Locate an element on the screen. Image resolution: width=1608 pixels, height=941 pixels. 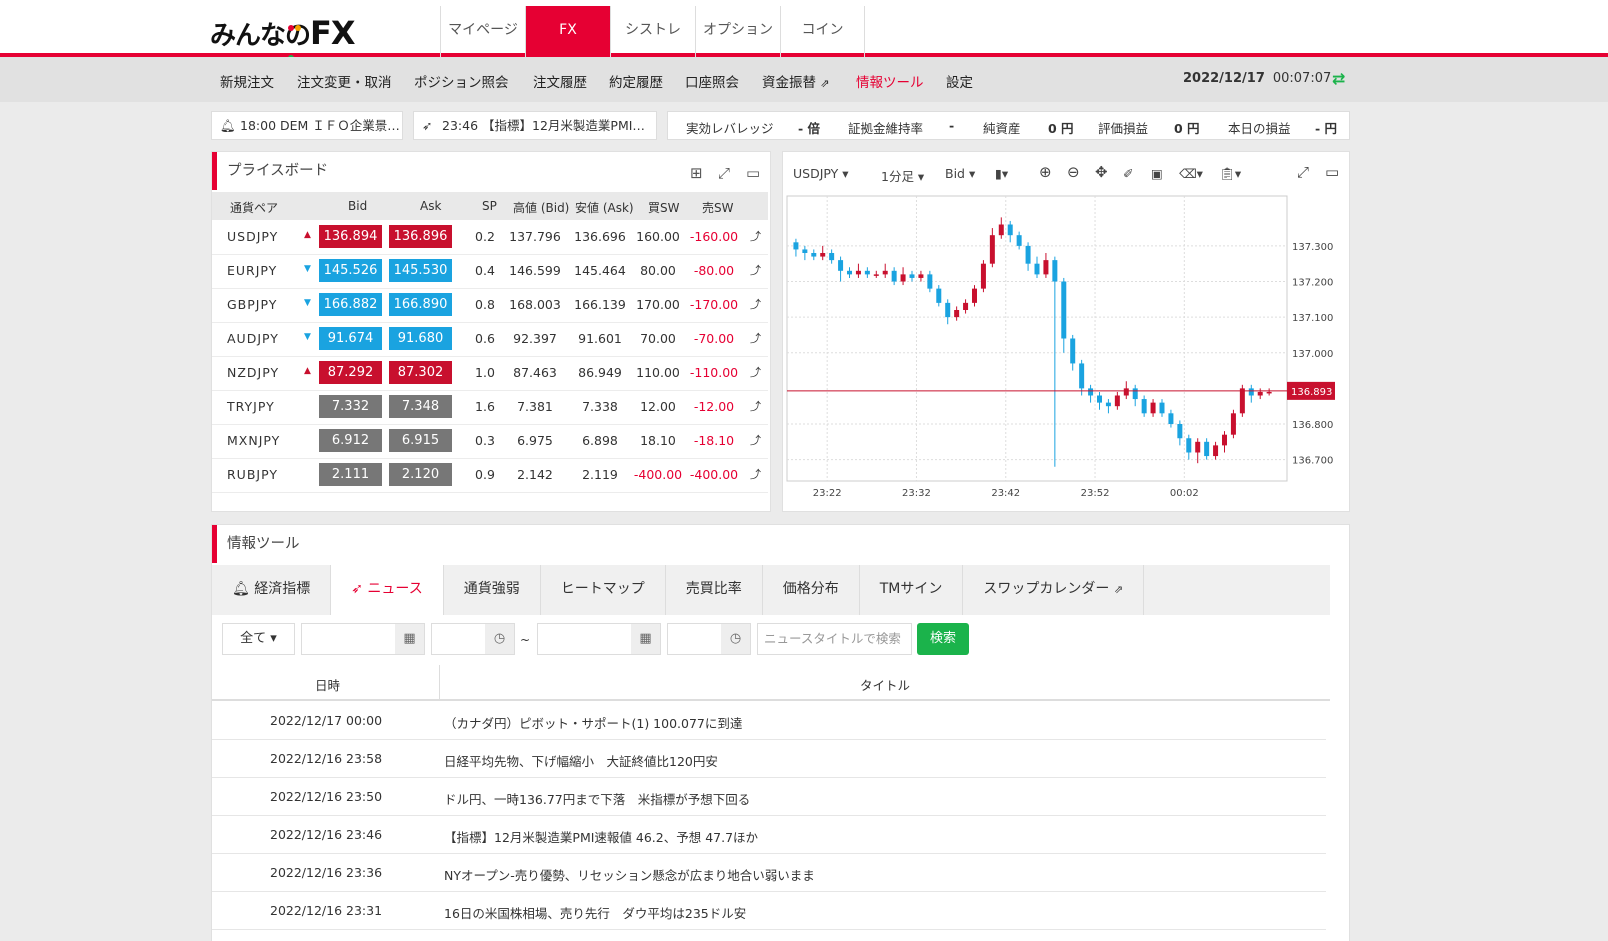
nav-new-order: 新規注文 is located at coordinates (247, 81).